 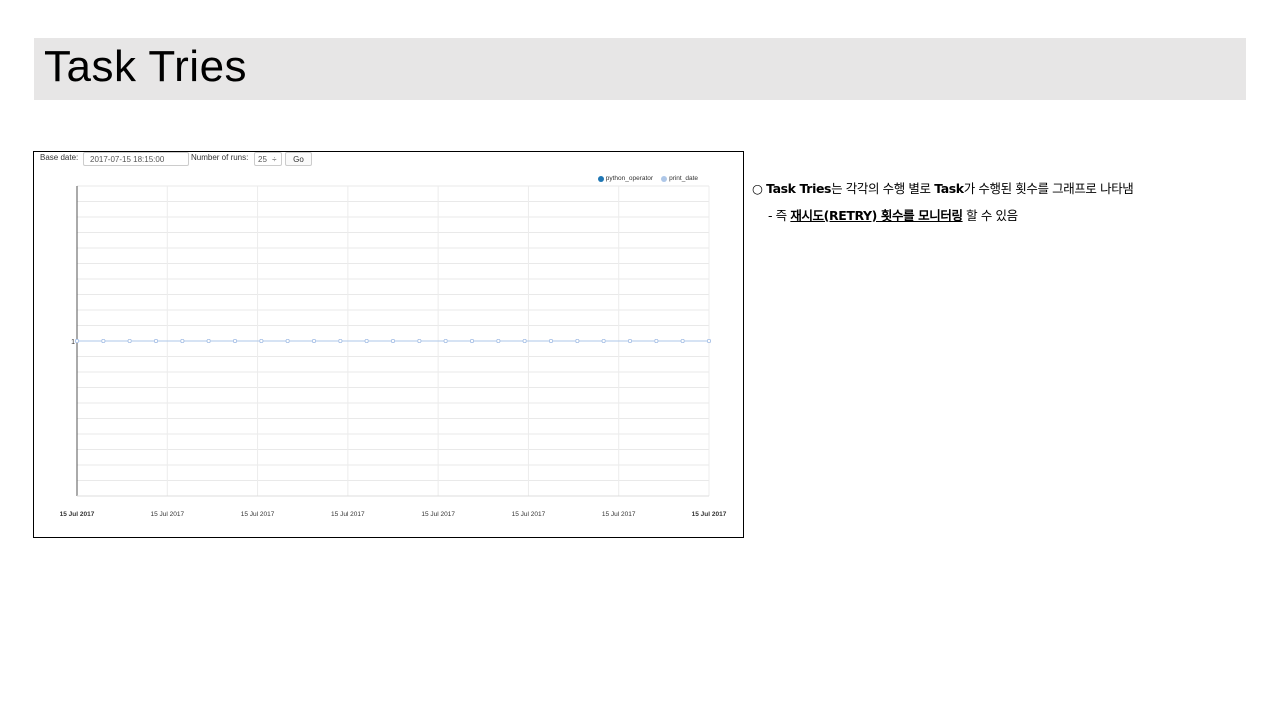 I want to click on description-line-2: - 즉 재시도(RETRY) 횟수를 모니터링 할 수 있음, so click(x=942, y=214).